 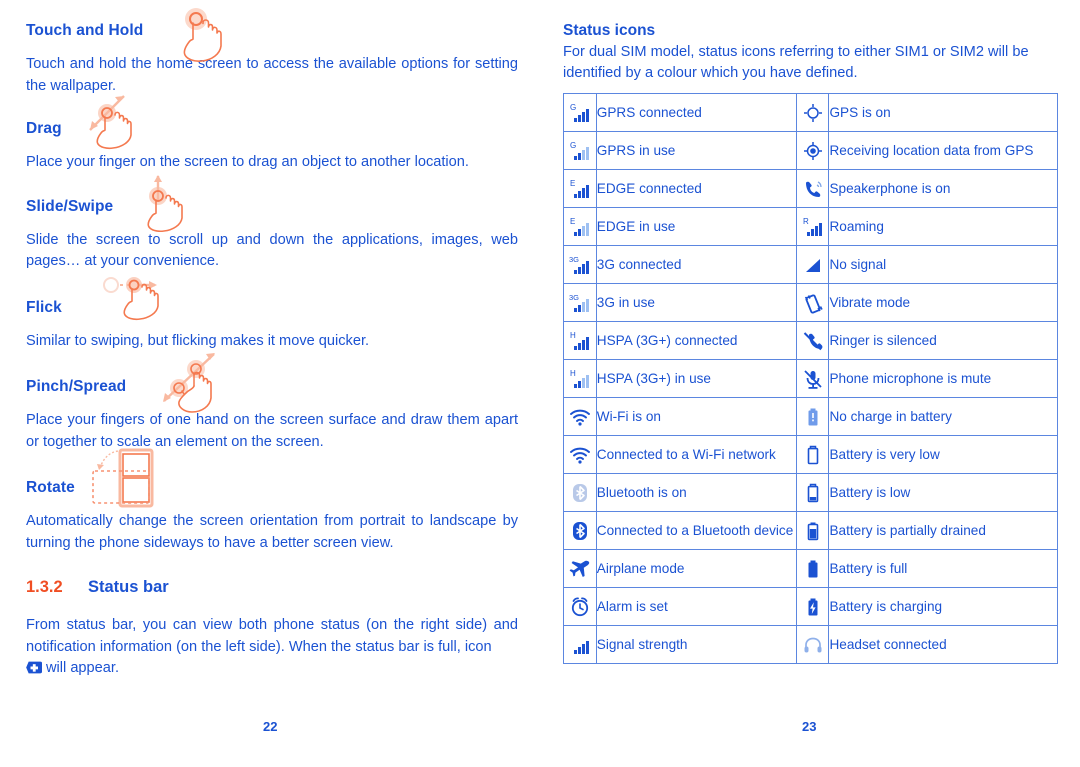 I want to click on status-icon-label: Bluetooth is on, so click(x=696, y=492).